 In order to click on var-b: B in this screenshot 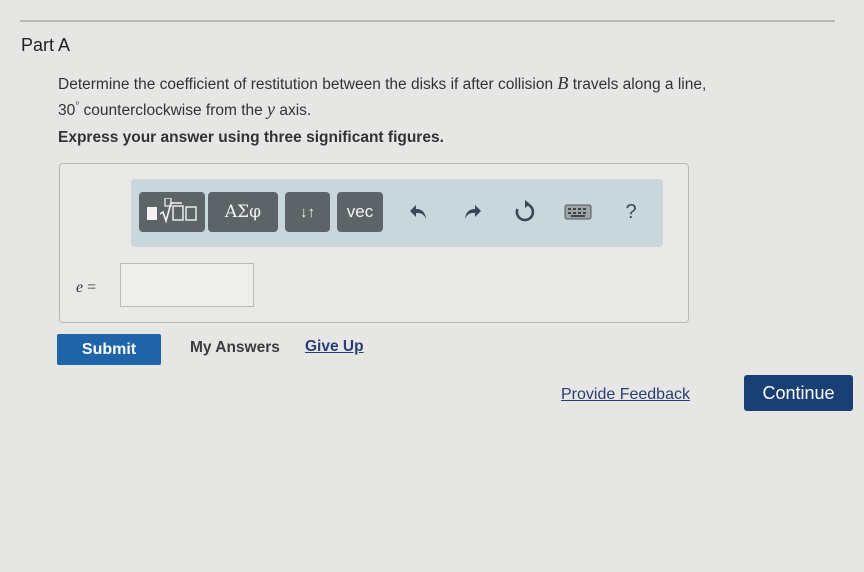, I will do `click(563, 83)`.